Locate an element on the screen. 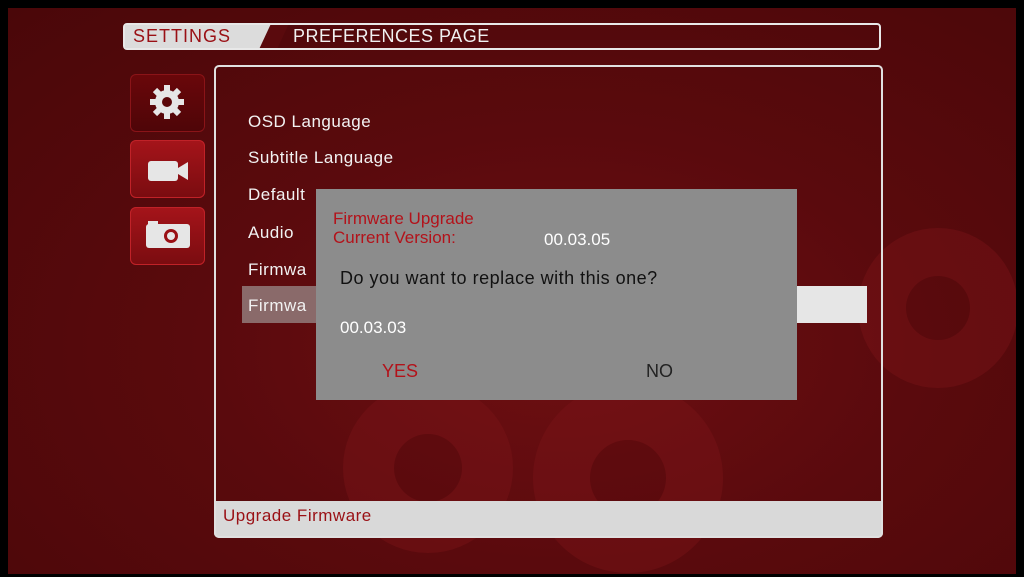 This screenshot has height=577, width=1024. breadcrumb-page: PREFERENCES PAGE is located at coordinates (391, 36).